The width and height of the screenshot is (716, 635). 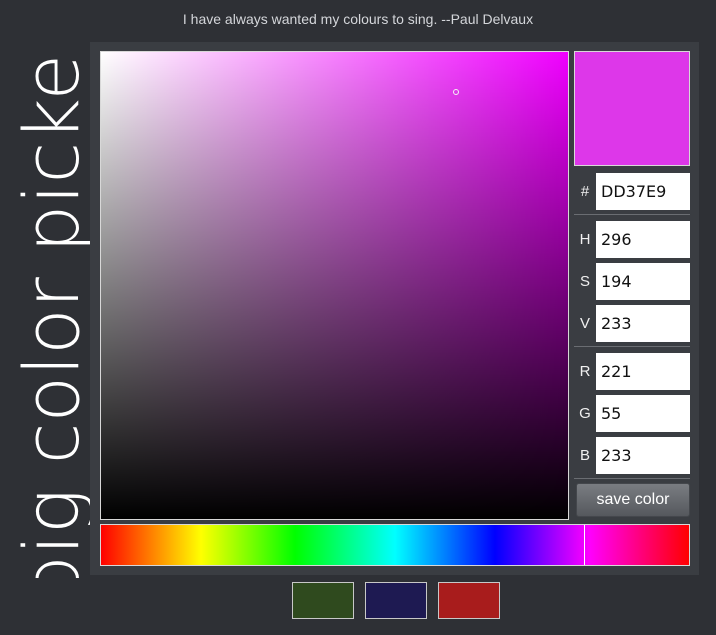 What do you see at coordinates (585, 239) in the screenshot?
I see `hue-label: H` at bounding box center [585, 239].